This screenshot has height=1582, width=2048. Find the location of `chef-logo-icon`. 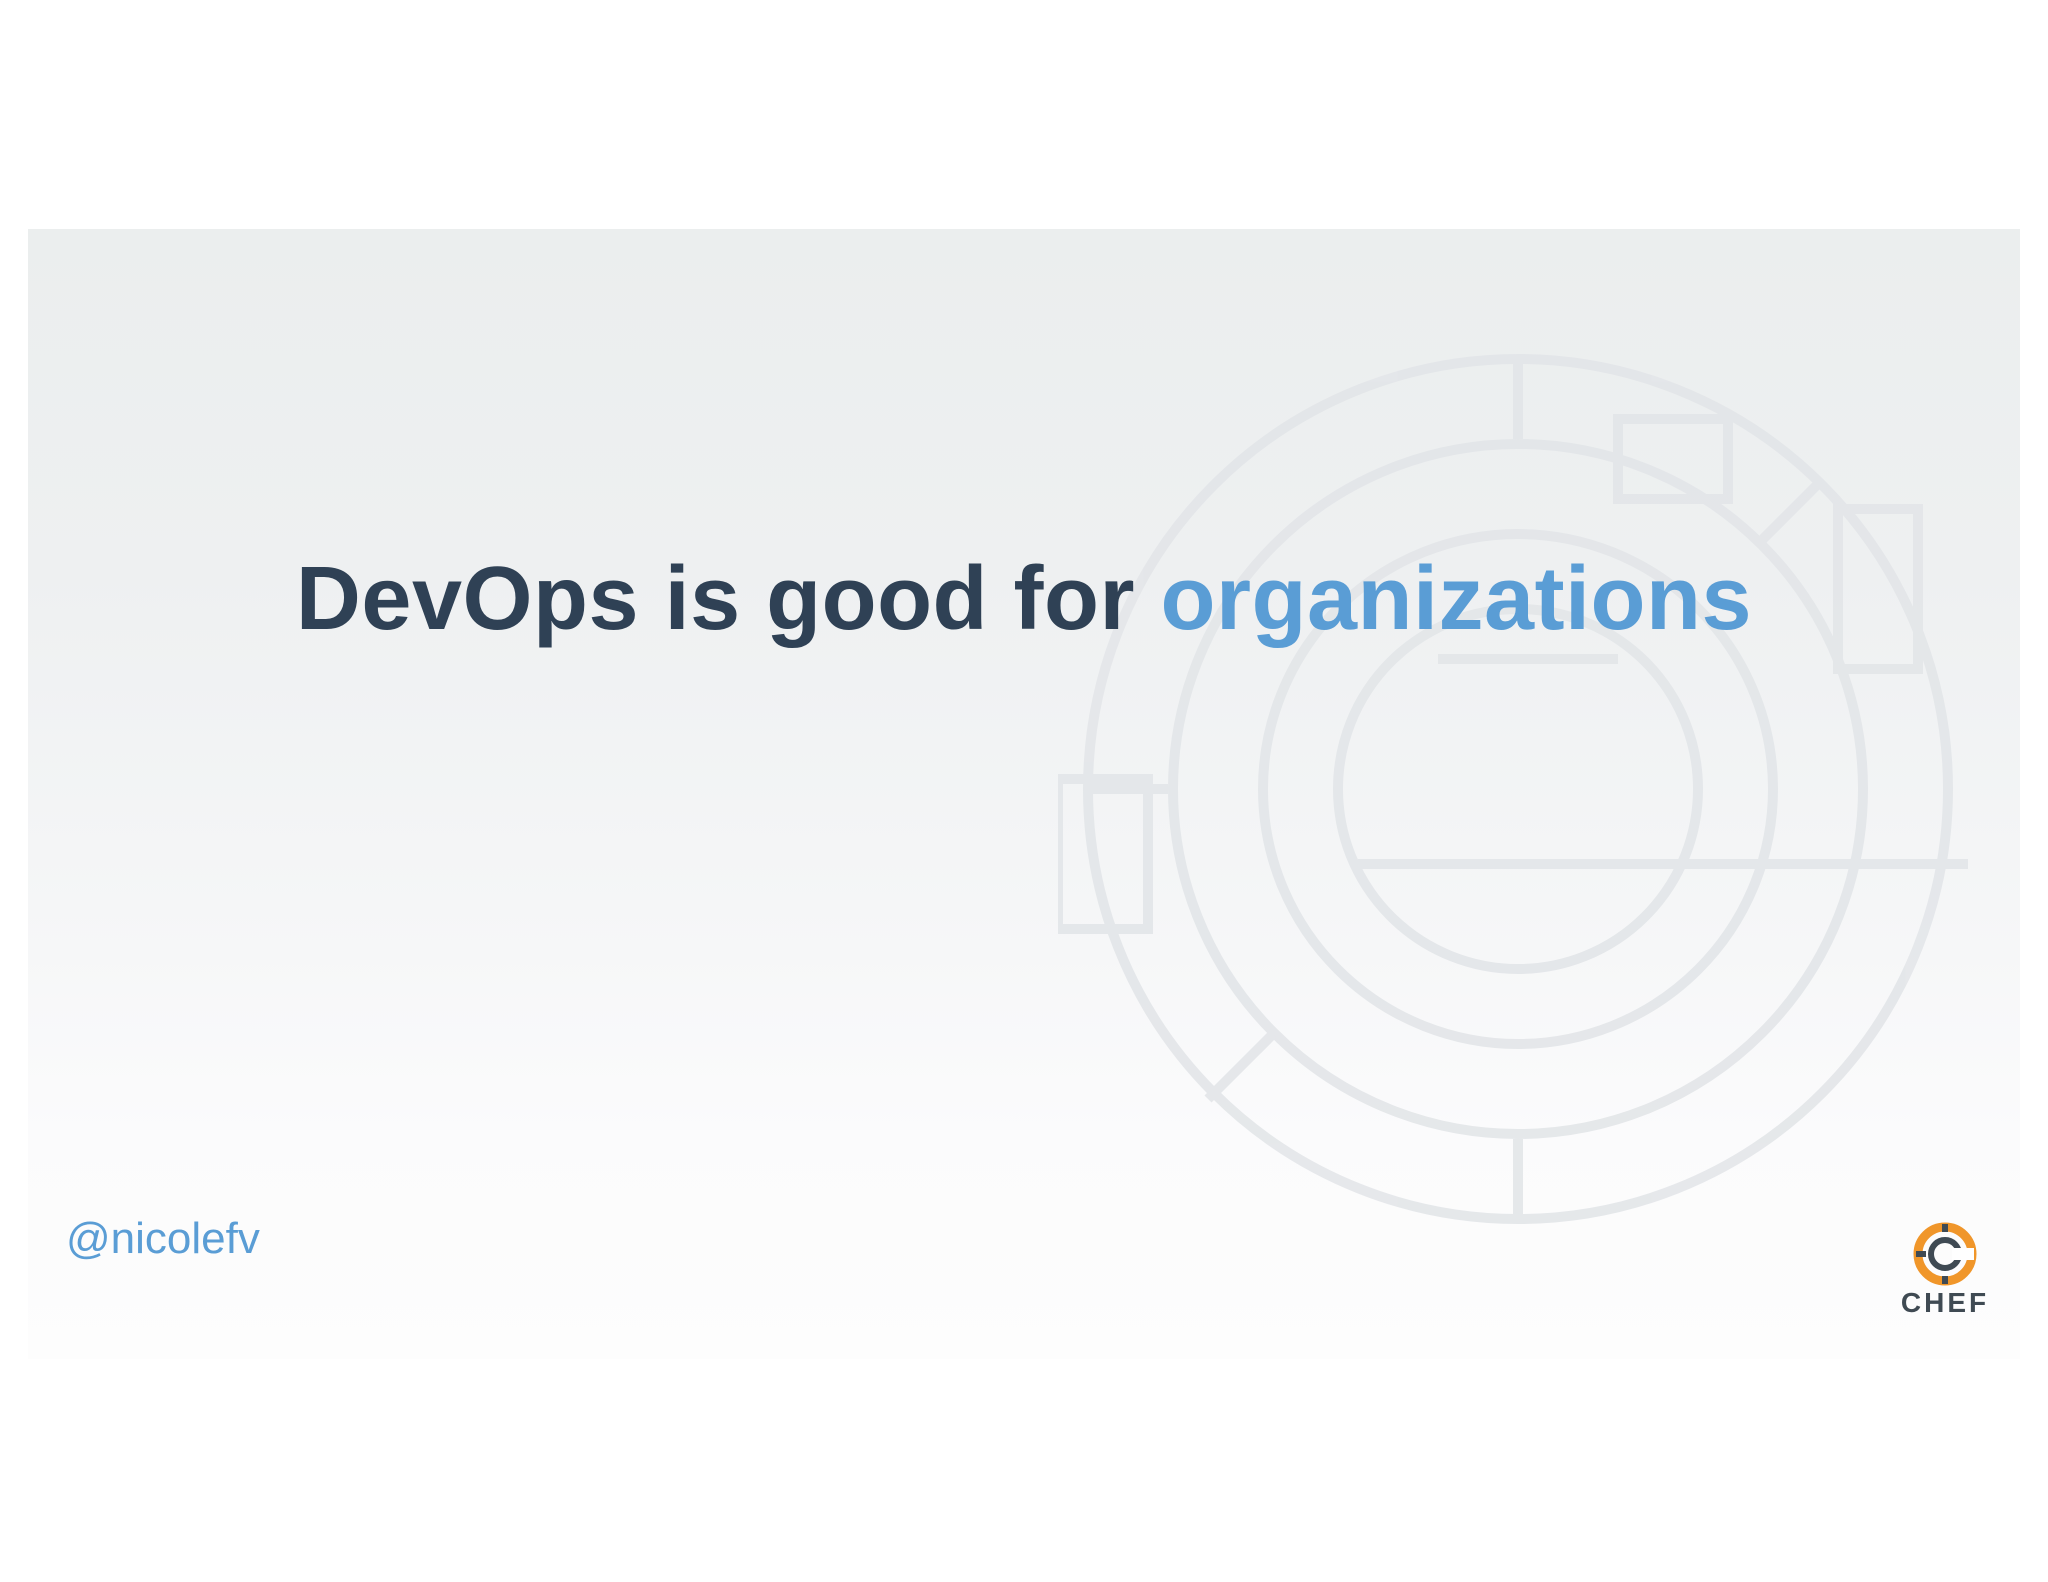

chef-logo-icon is located at coordinates (1945, 1254).